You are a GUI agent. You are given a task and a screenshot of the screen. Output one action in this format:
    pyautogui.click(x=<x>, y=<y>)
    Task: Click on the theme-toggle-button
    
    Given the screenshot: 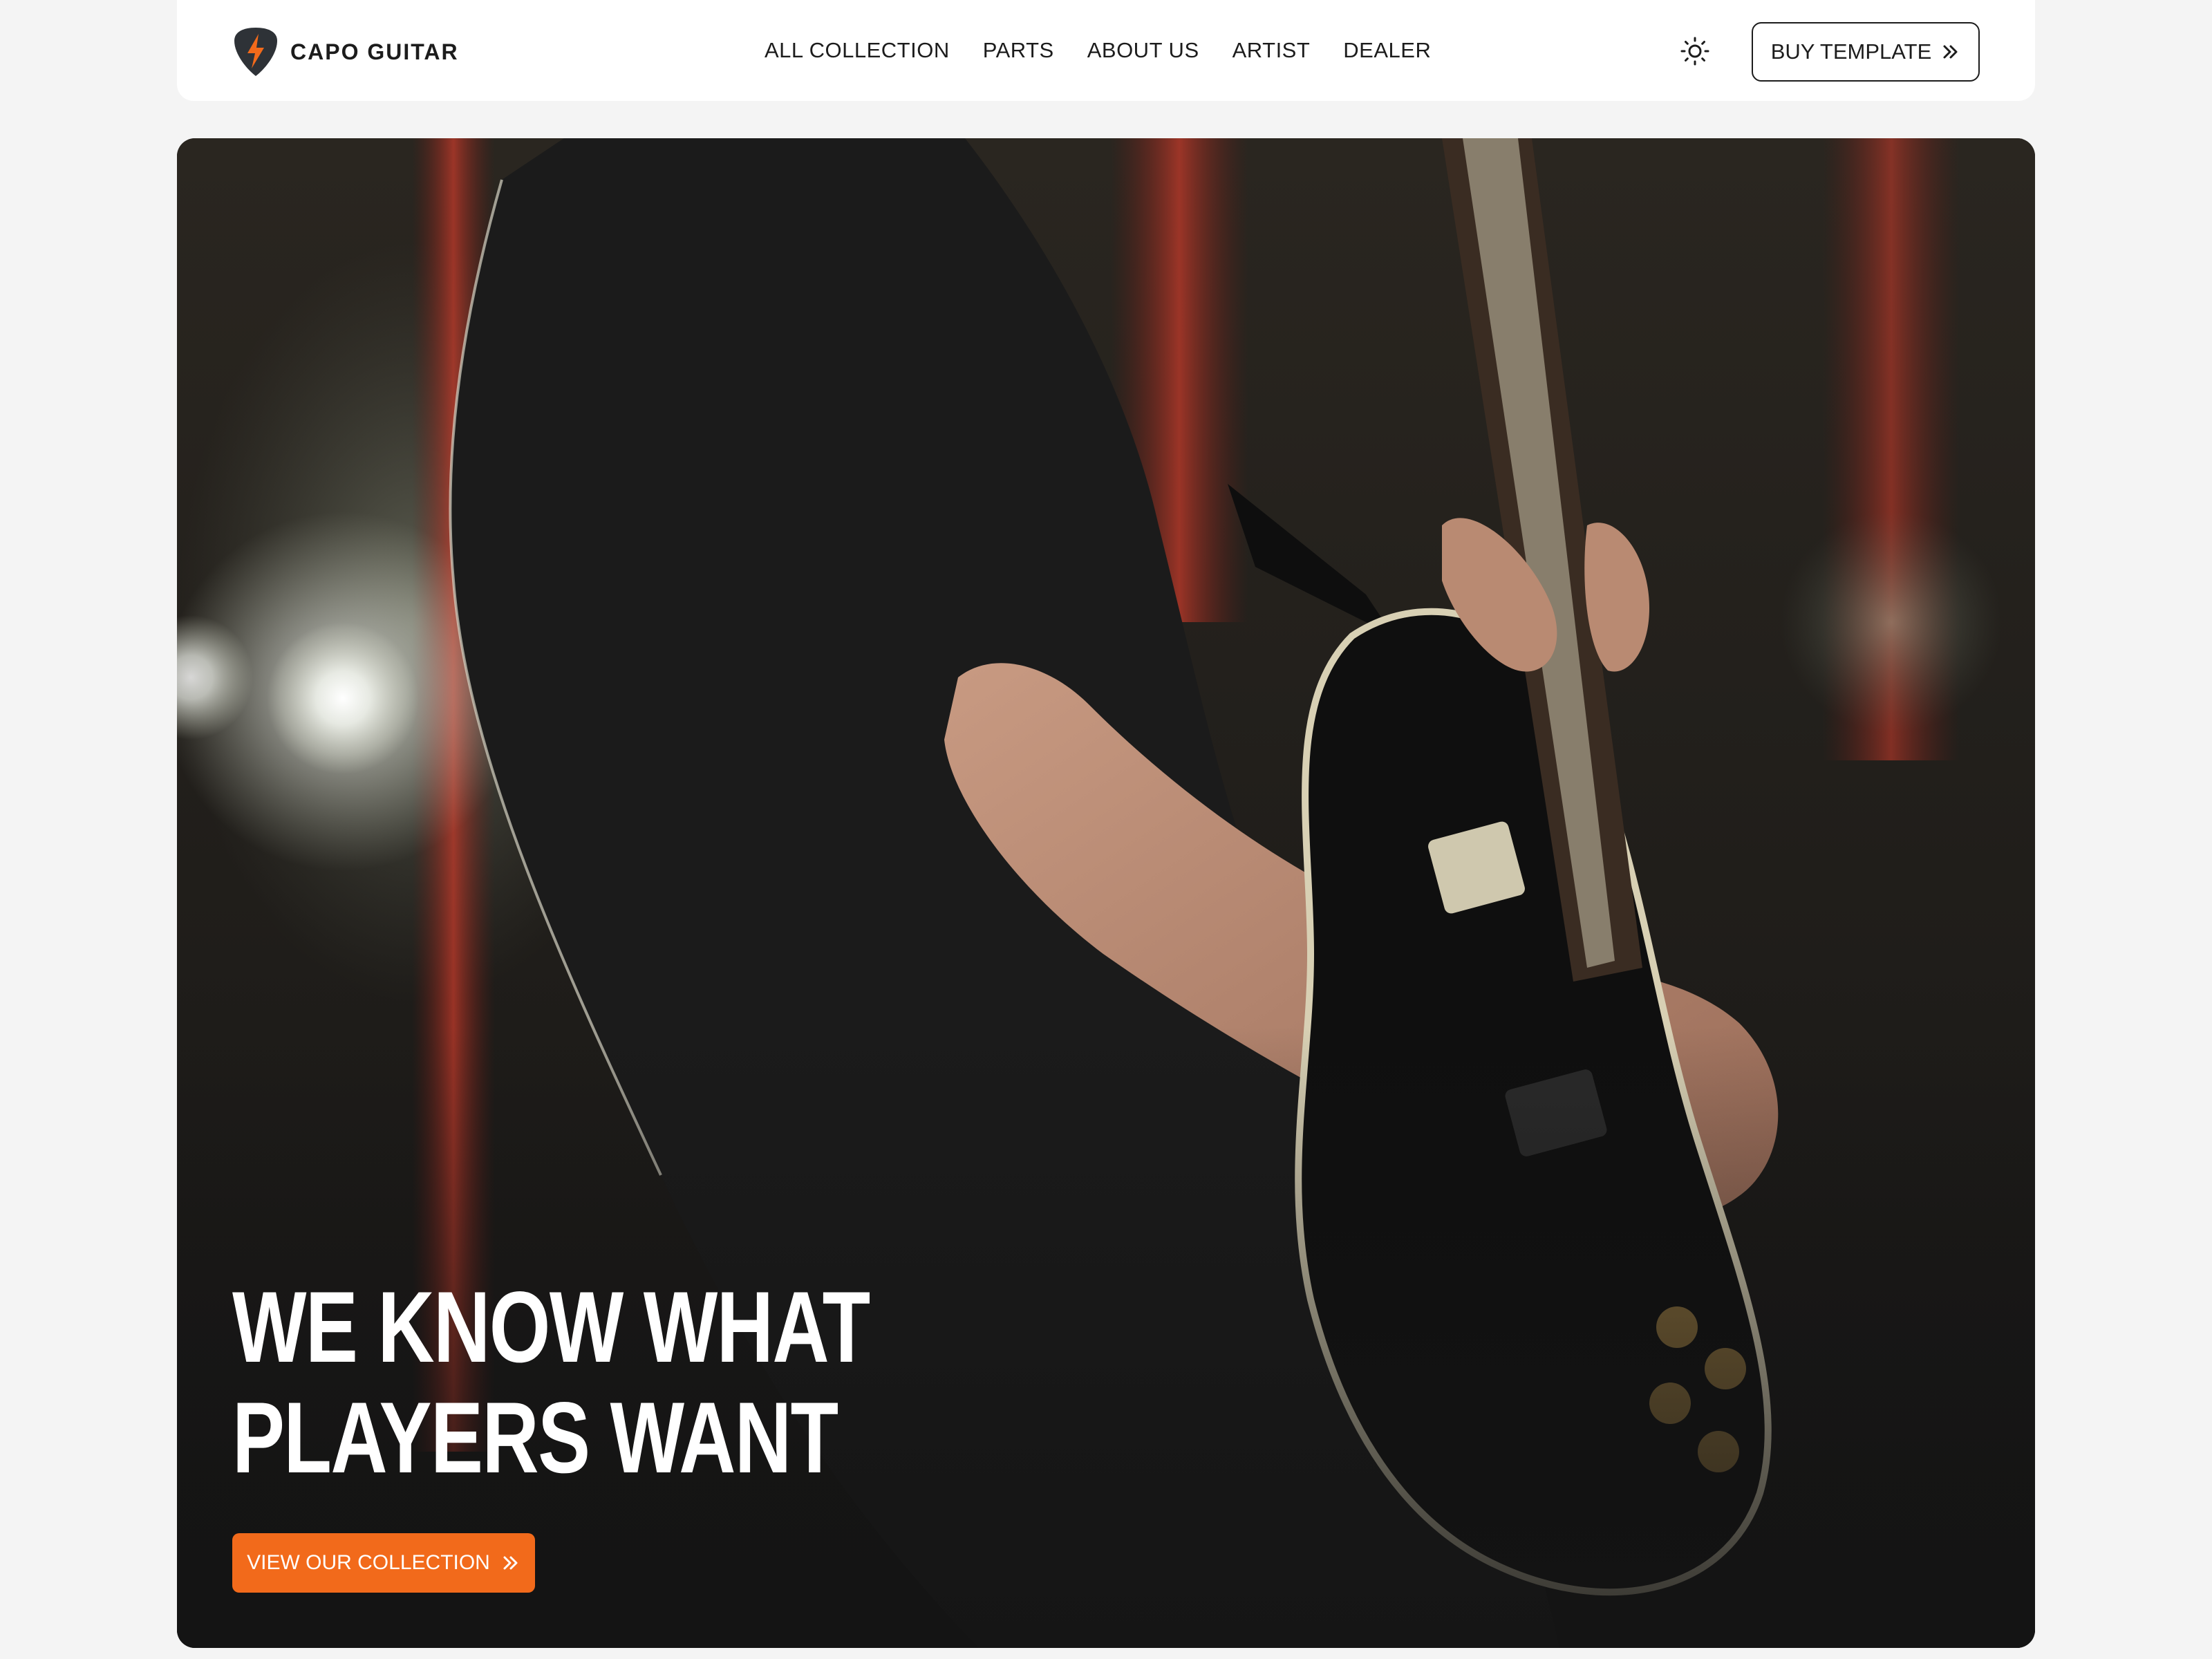 What is the action you would take?
    pyautogui.click(x=1695, y=51)
    